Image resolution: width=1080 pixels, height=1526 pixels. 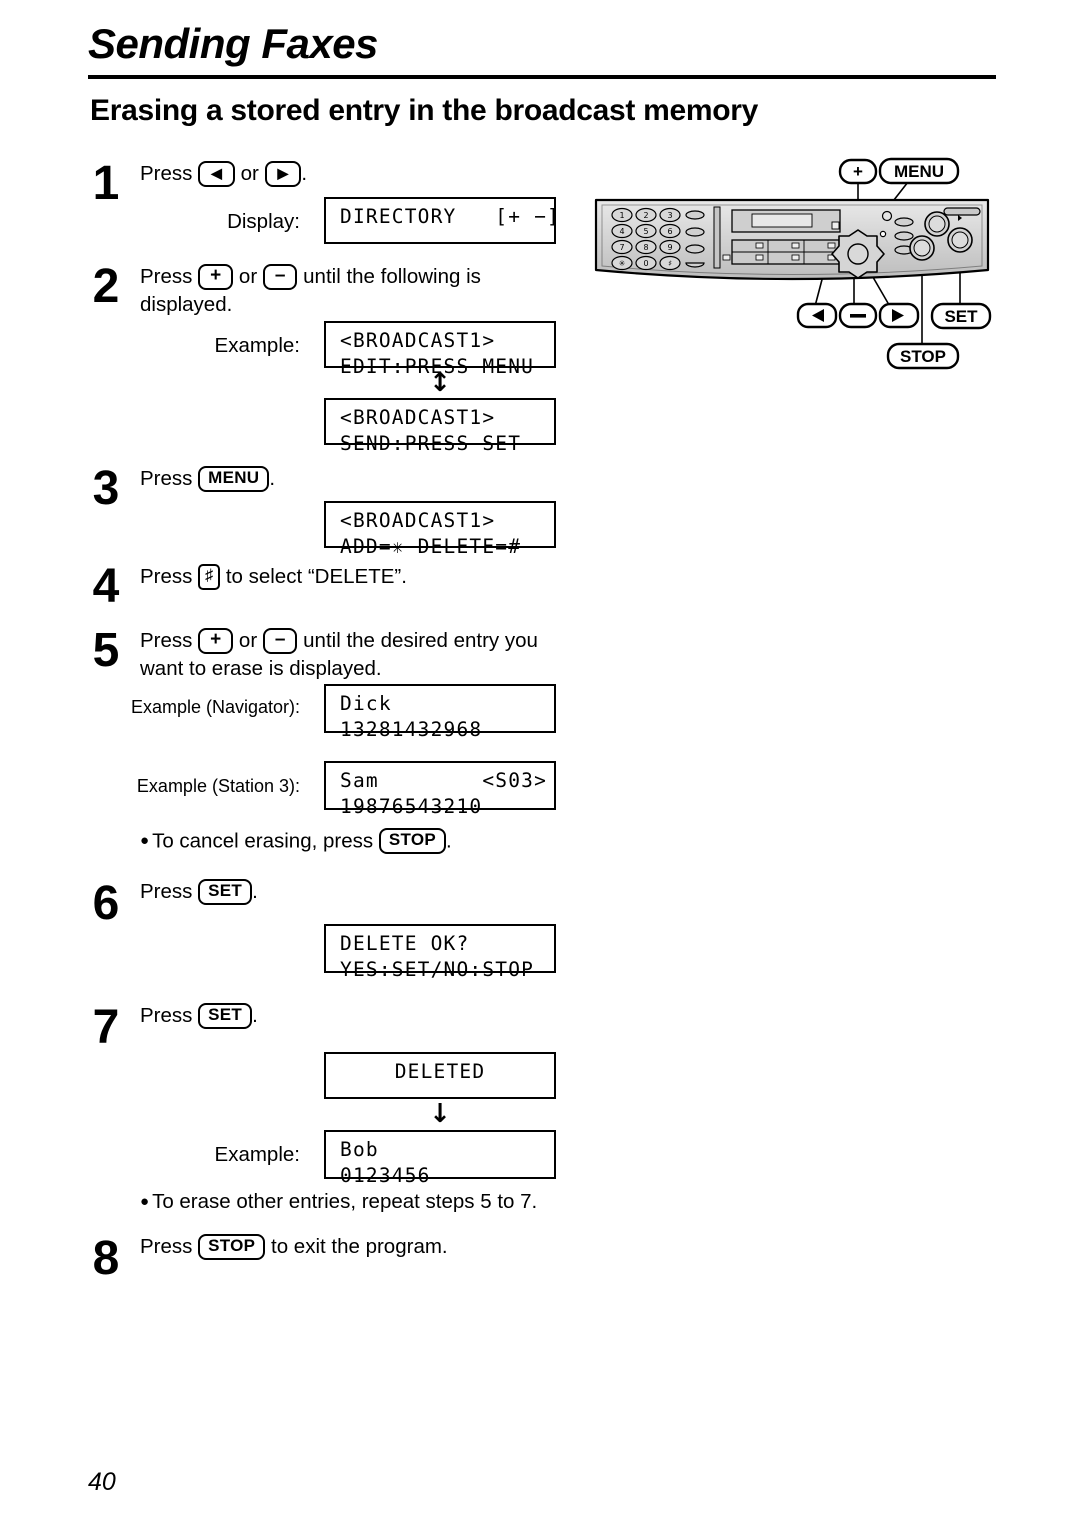 I want to click on step-8-instruction: Press STOP to exit the program., so click(x=294, y=1247).